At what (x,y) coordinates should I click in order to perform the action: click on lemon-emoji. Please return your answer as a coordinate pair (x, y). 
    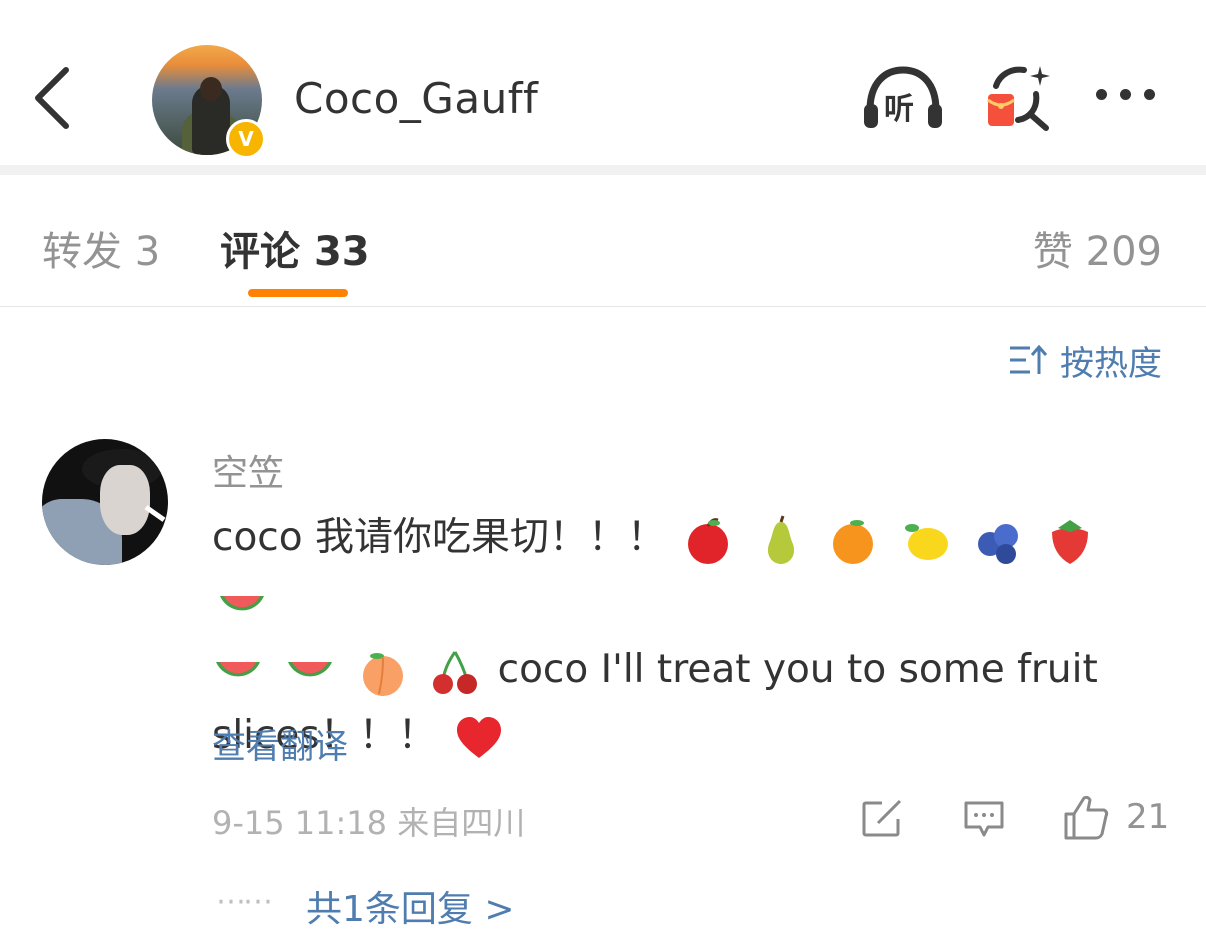
    Looking at the image, I should click on (926, 541).